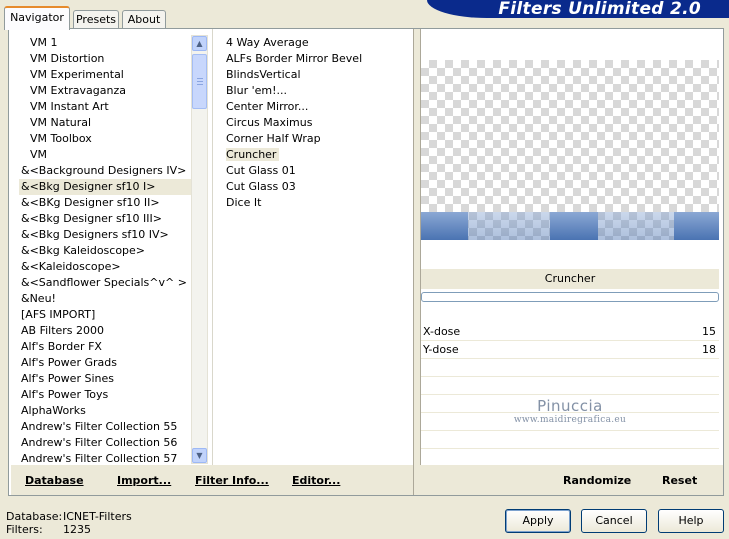  Describe the element at coordinates (107, 107) in the screenshot. I see `category-item: VM Instant Art` at that location.